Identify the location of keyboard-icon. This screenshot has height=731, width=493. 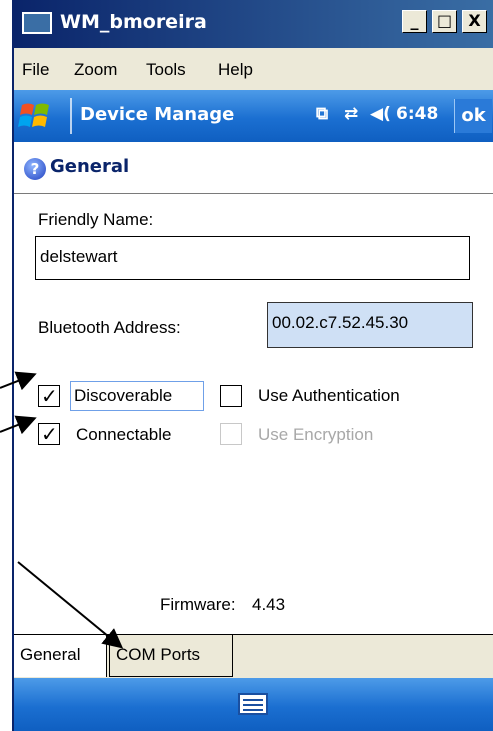
(253, 704).